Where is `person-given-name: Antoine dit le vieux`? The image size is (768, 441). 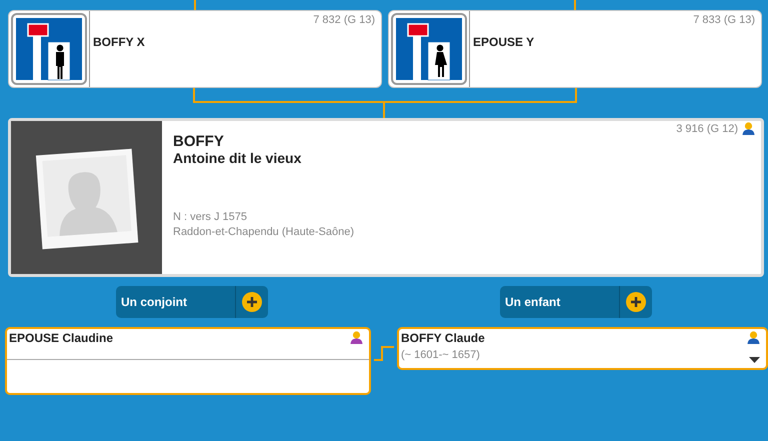
person-given-name: Antoine dit le vieux is located at coordinates (237, 158).